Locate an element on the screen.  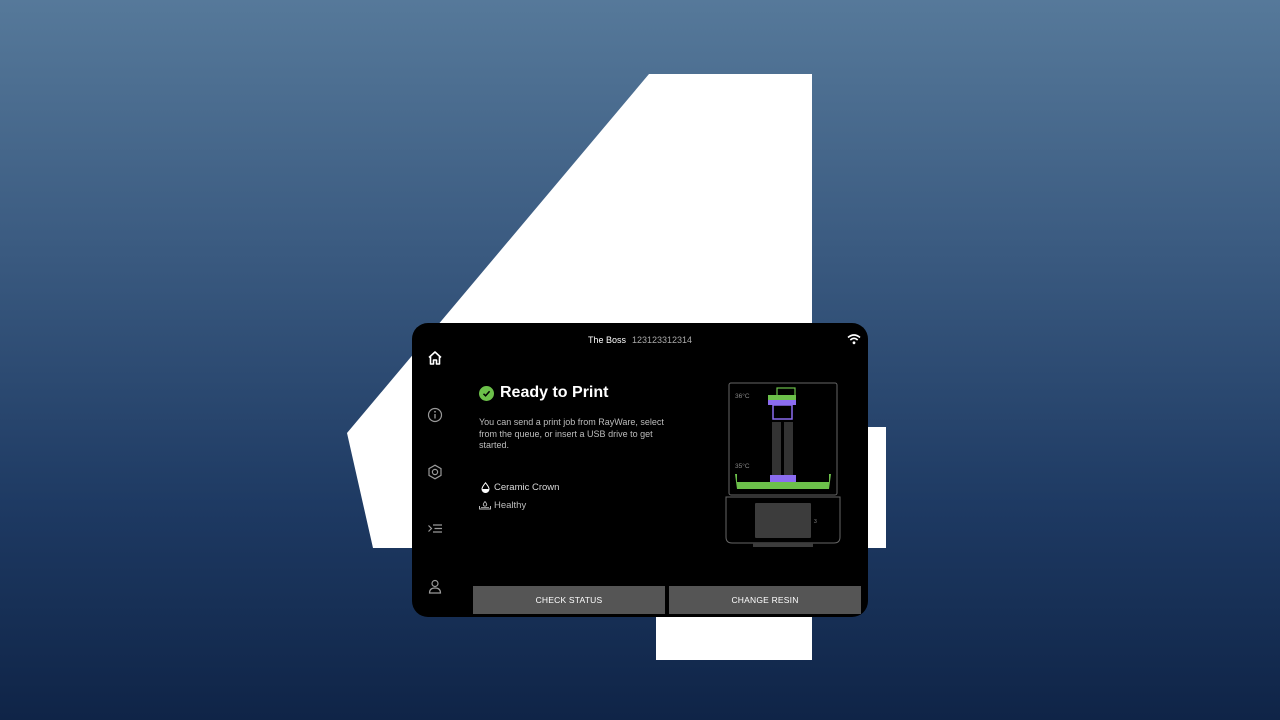
user-icon is located at coordinates (435, 586).